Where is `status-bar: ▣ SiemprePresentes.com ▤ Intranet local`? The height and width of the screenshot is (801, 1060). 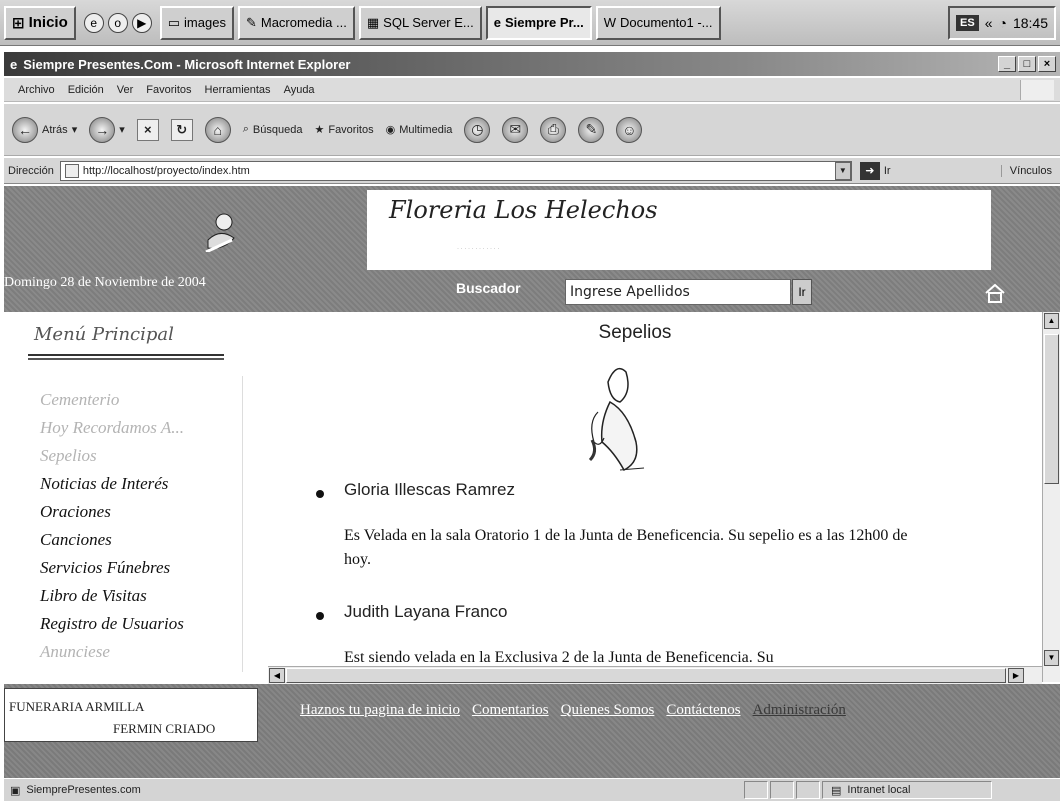 status-bar: ▣ SiemprePresentes.com ▤ Intranet local is located at coordinates (532, 789).